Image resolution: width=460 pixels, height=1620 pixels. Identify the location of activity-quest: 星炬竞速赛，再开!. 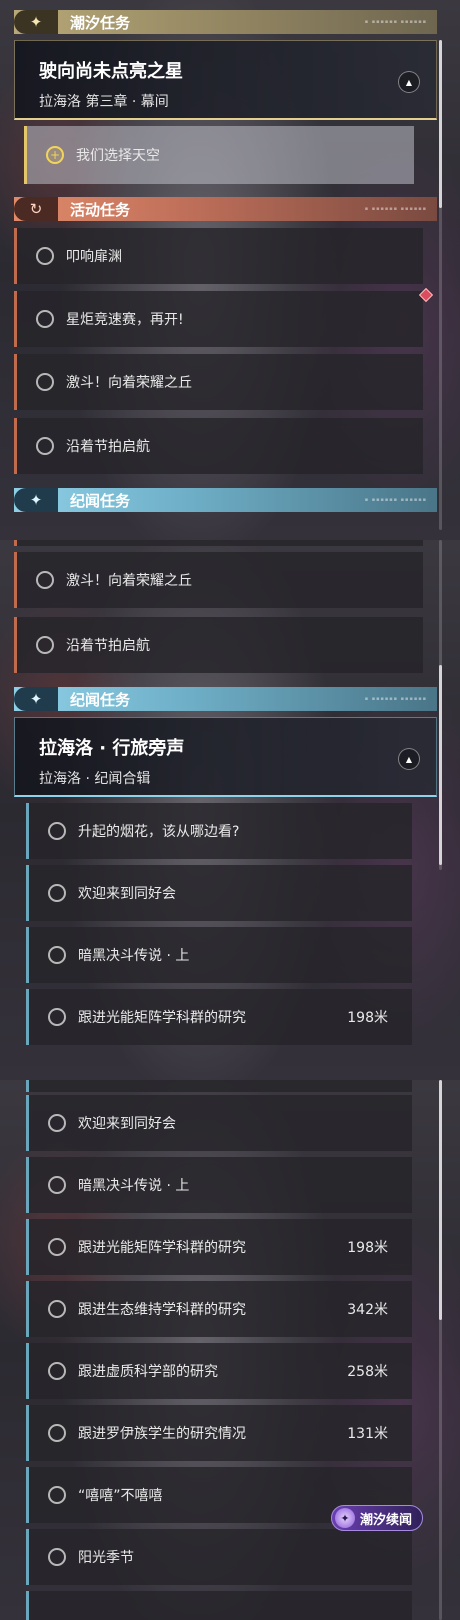
(218, 319).